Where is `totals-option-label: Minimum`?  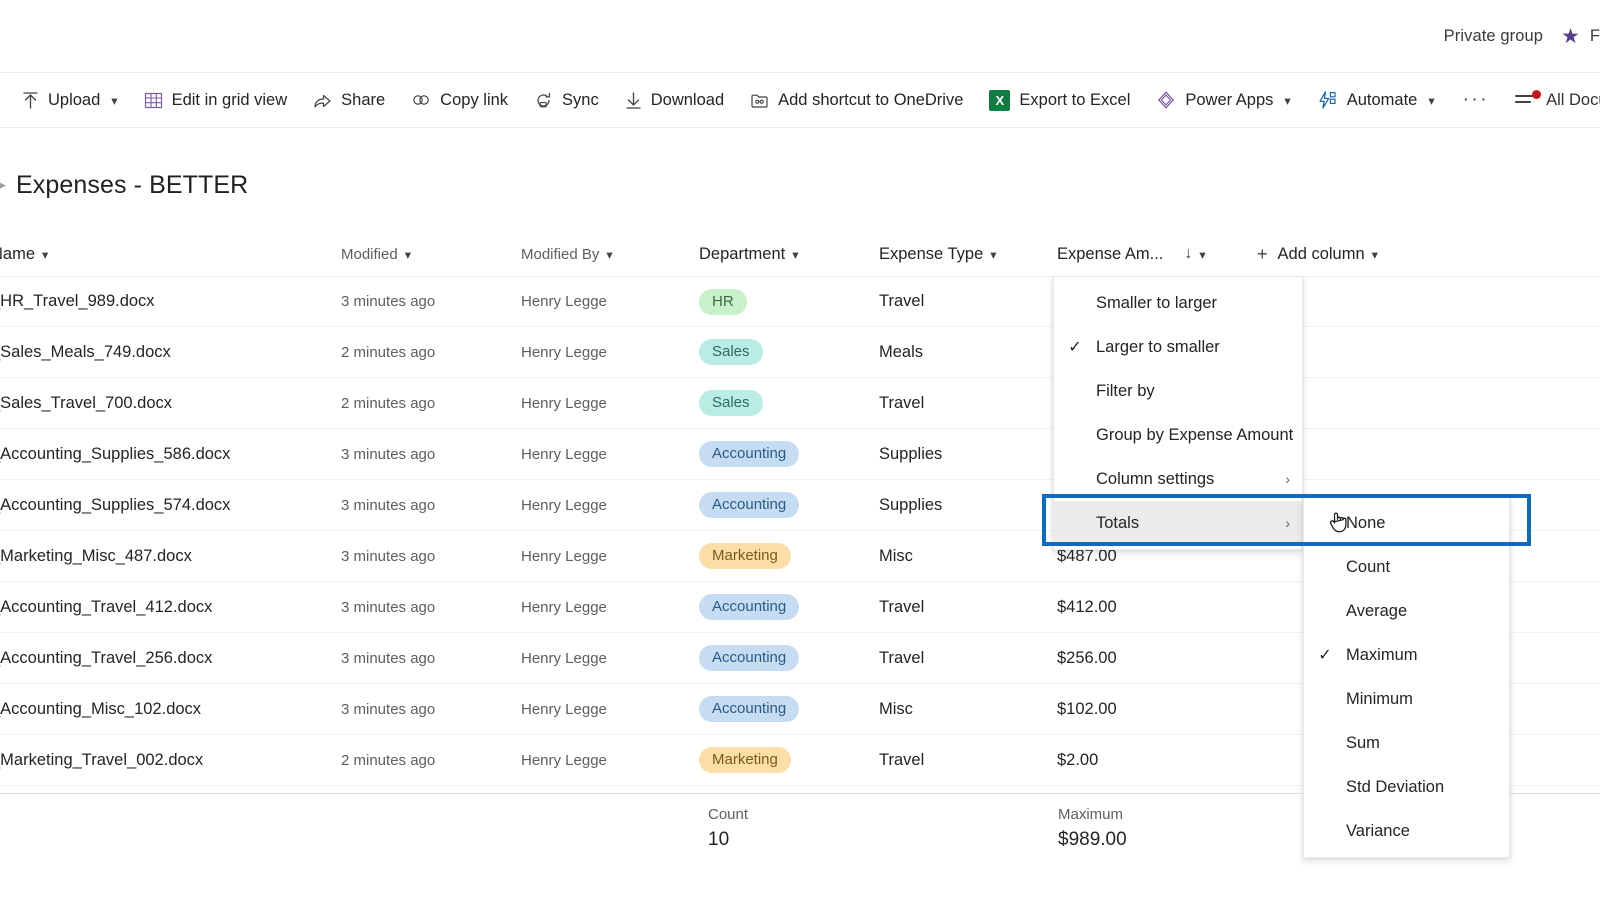 totals-option-label: Minimum is located at coordinates (1379, 698).